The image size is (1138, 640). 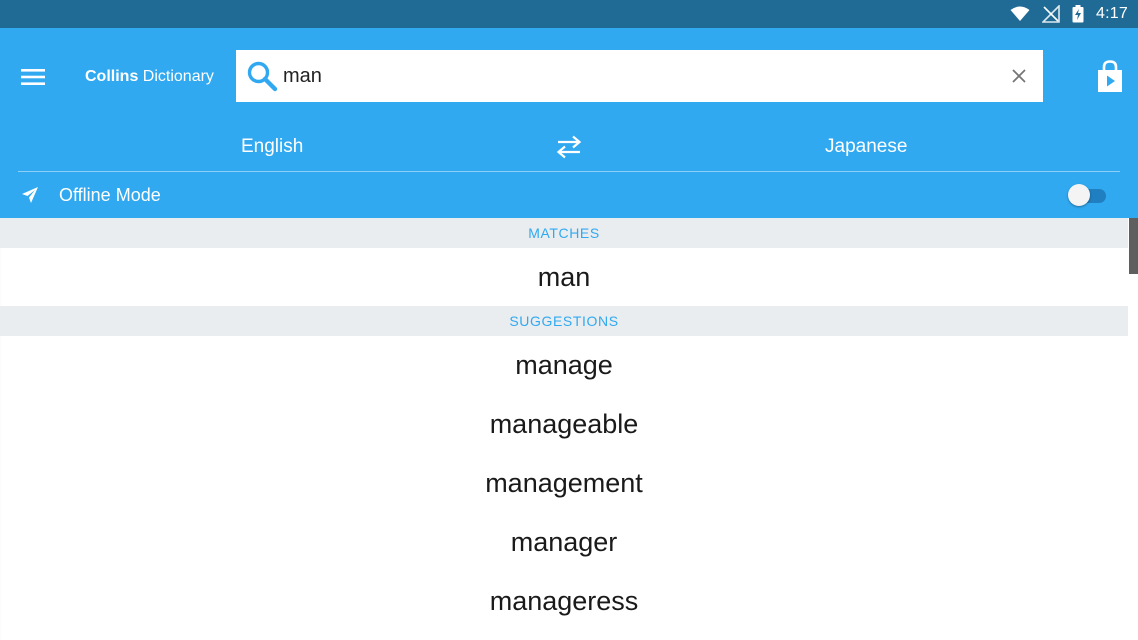 What do you see at coordinates (262, 76) in the screenshot?
I see `search-icon` at bounding box center [262, 76].